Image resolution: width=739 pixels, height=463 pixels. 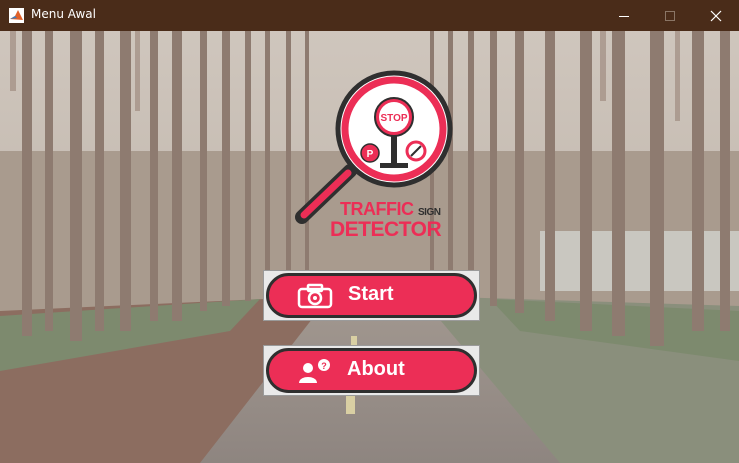 What do you see at coordinates (377, 209) in the screenshot?
I see `logo-traffic-text: TRAFFIC` at bounding box center [377, 209].